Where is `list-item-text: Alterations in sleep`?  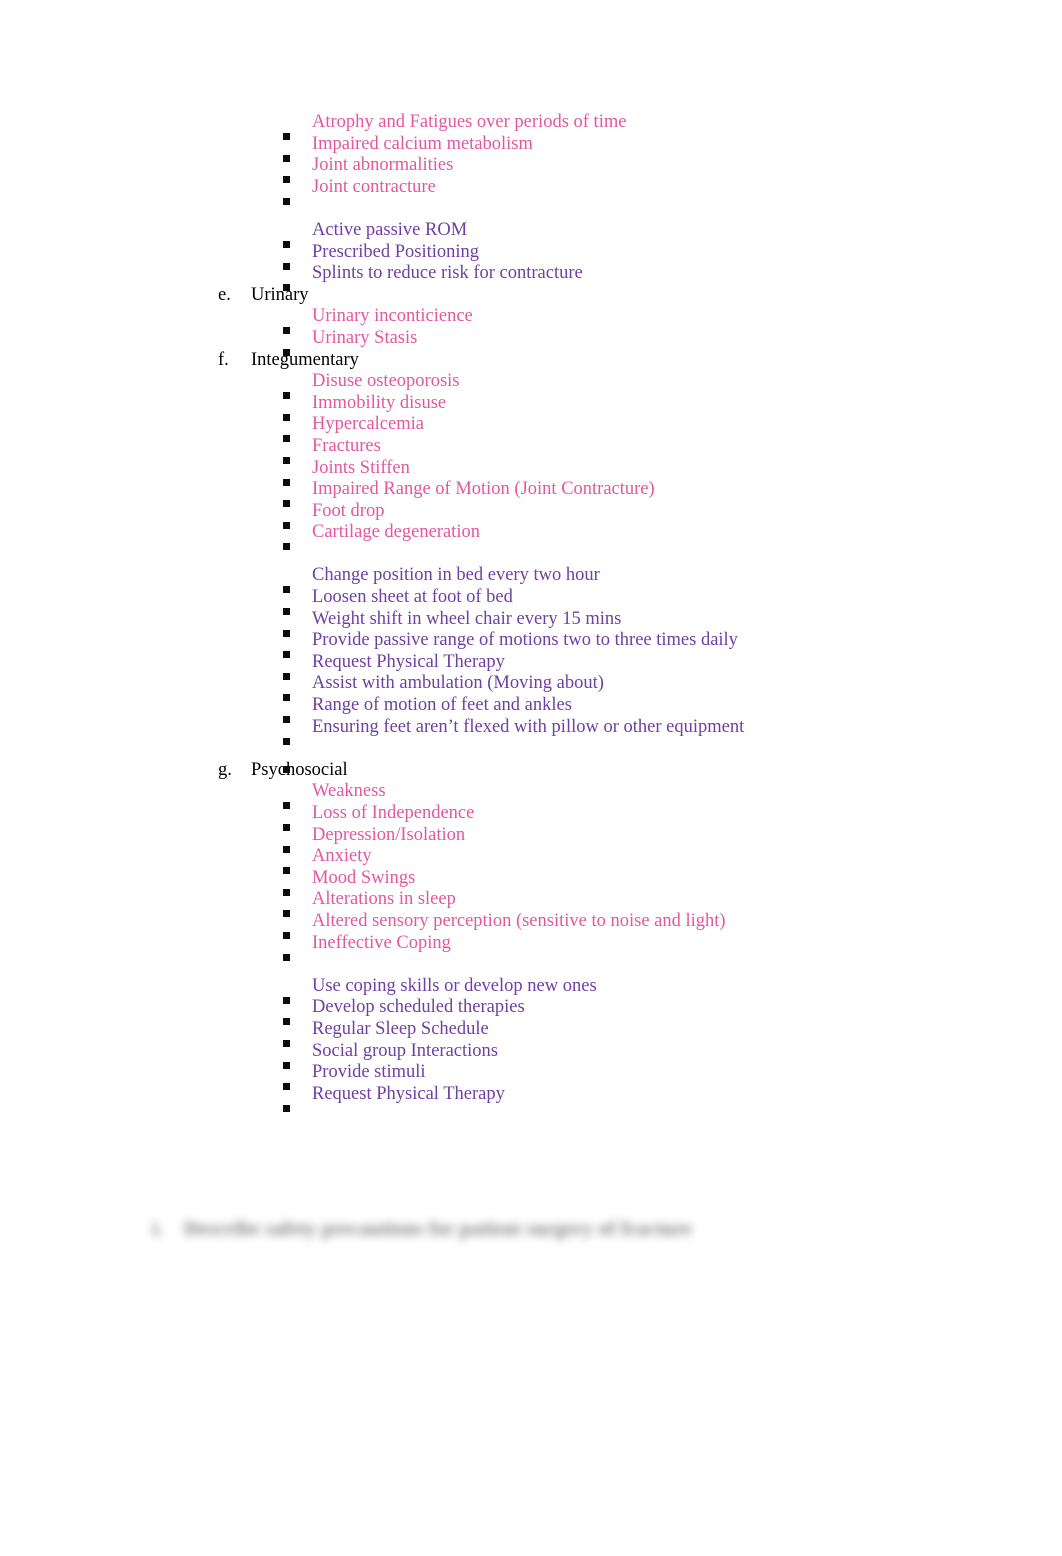 list-item-text: Alterations in sleep is located at coordinates (384, 899).